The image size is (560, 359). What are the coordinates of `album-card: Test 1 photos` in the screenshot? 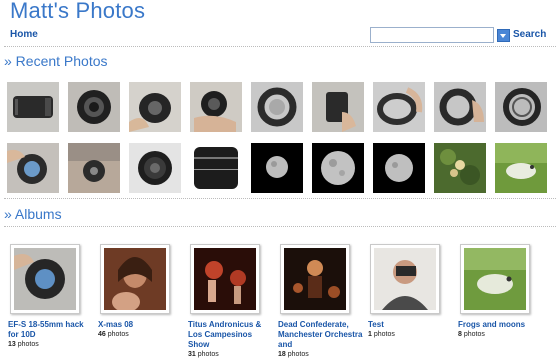 It's located at (409, 291).